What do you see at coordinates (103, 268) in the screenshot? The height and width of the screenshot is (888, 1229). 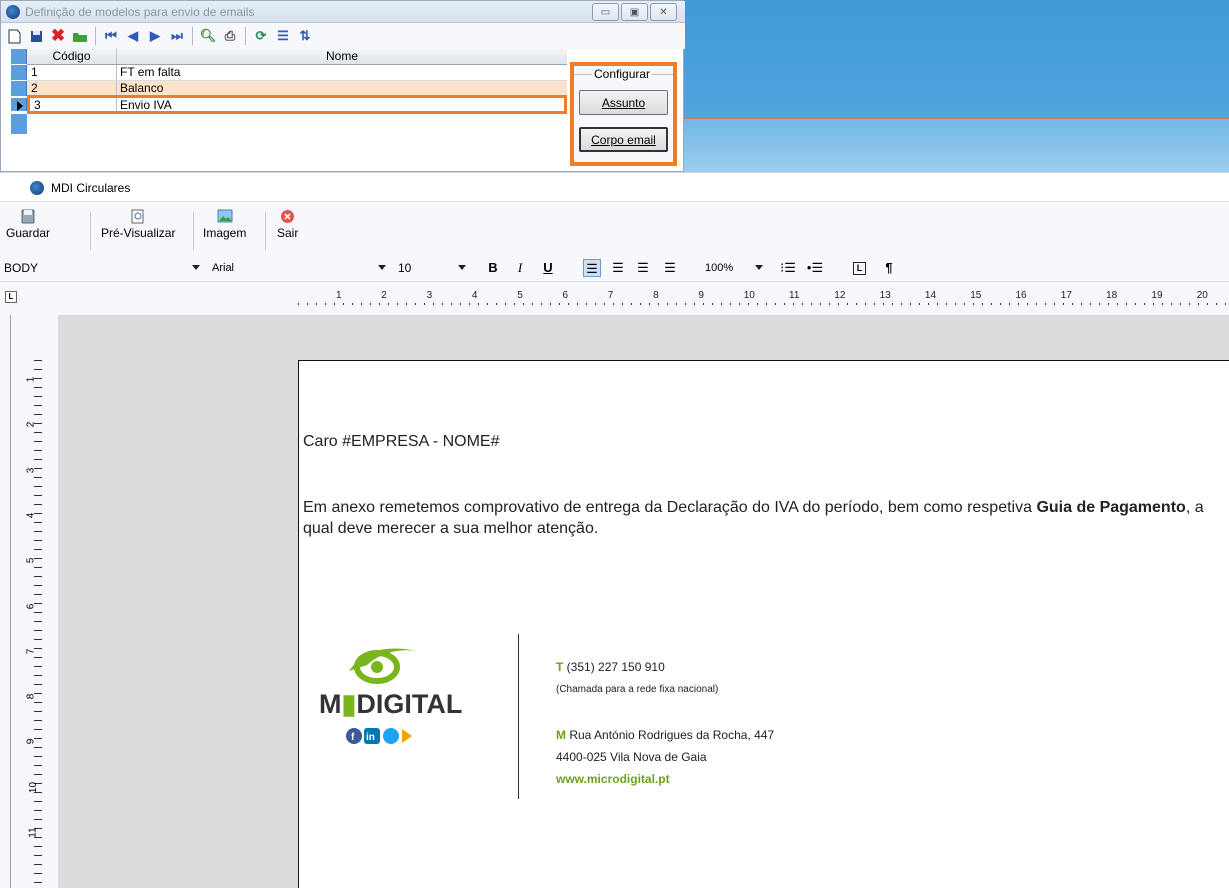 I see `style-select: BODY` at bounding box center [103, 268].